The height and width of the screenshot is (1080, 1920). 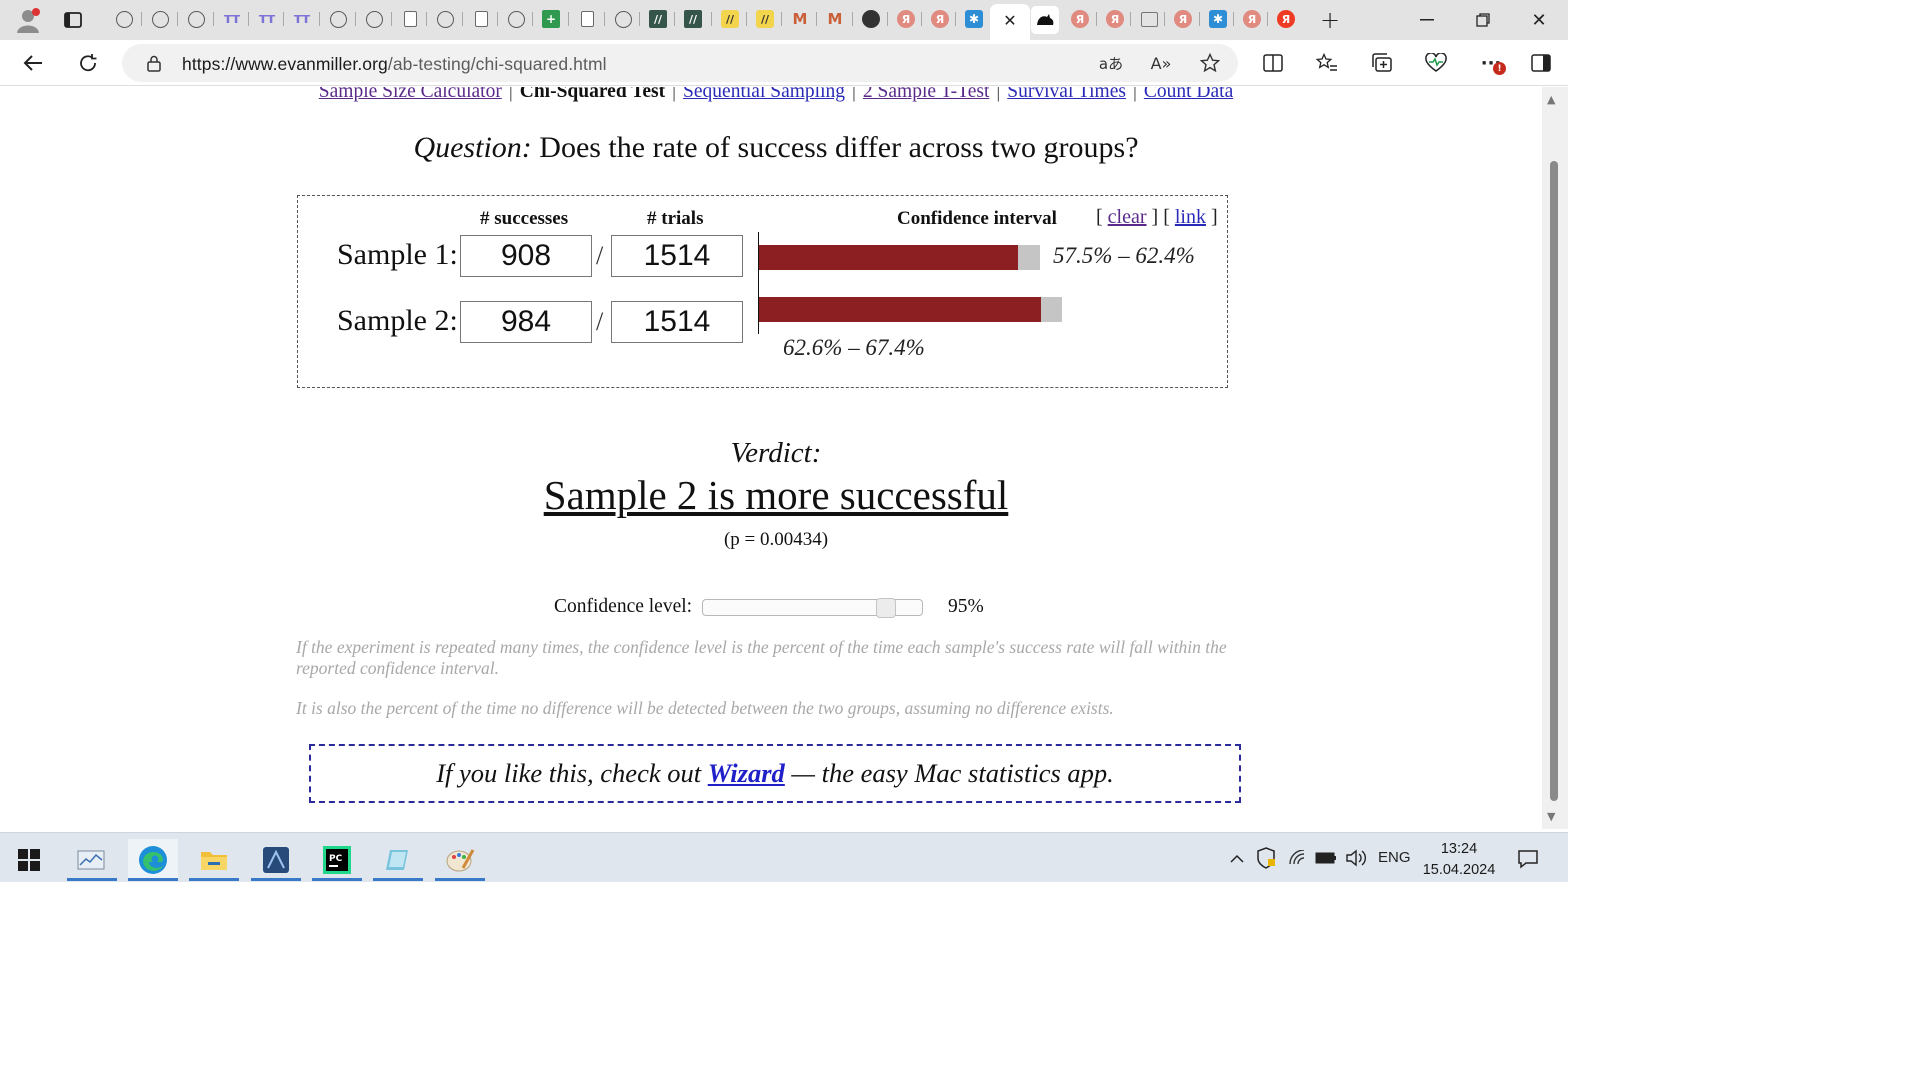 What do you see at coordinates (548, 19) in the screenshot?
I see `tab-sheets: +` at bounding box center [548, 19].